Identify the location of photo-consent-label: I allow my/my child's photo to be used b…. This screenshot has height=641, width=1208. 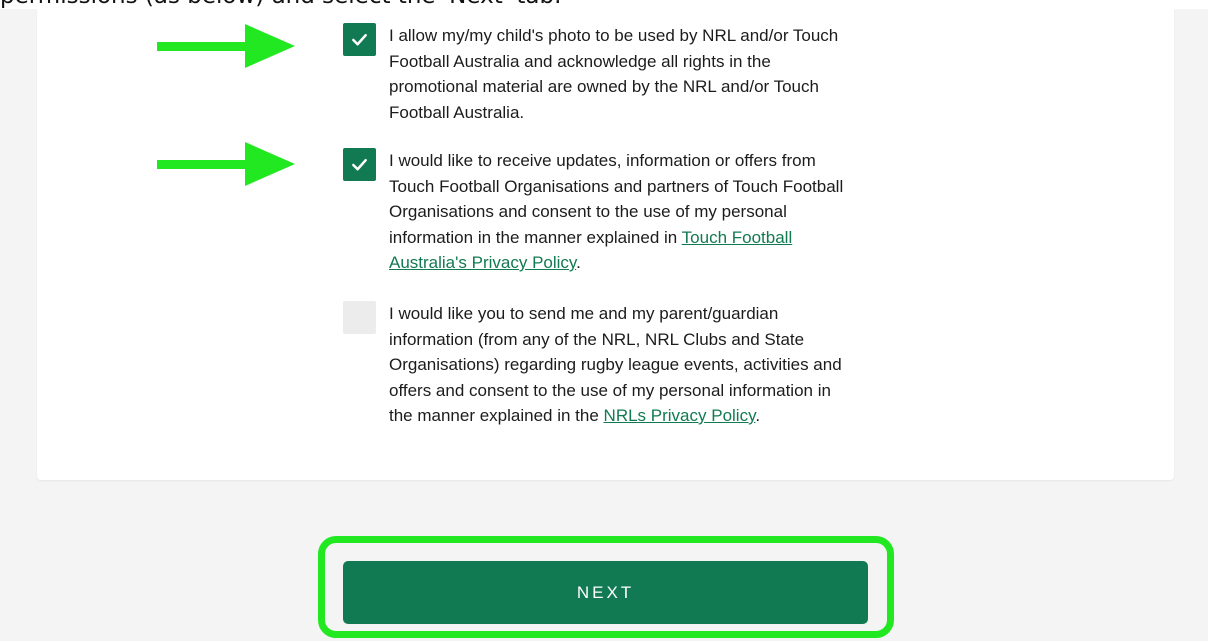
(624, 74).